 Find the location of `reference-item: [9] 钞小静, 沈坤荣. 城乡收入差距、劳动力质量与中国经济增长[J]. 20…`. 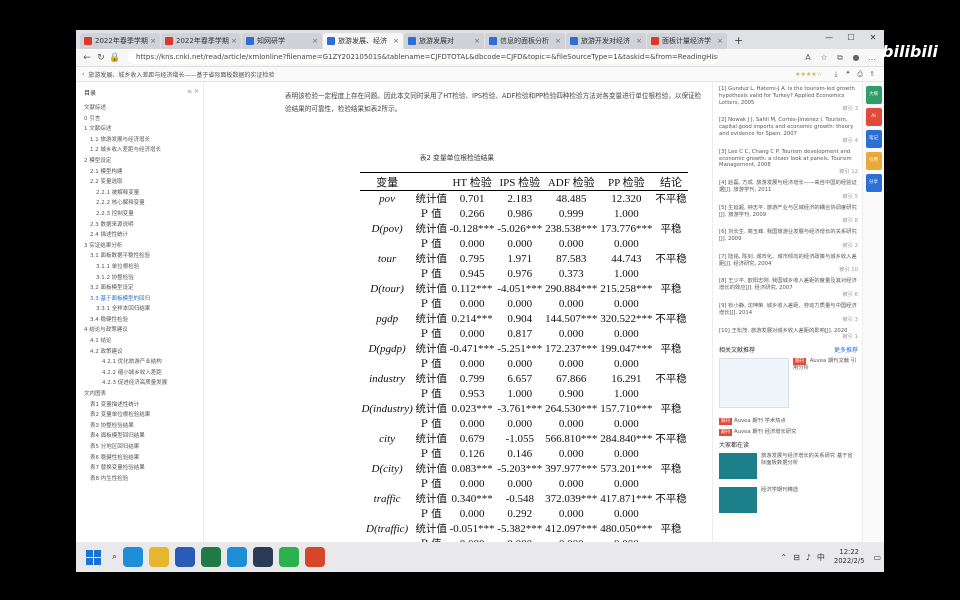

reference-item: [9] 钞小静, 沈坤荣. 城乡收入差距、劳动力质量与中国经济增长[J]. 20… is located at coordinates (788, 313).